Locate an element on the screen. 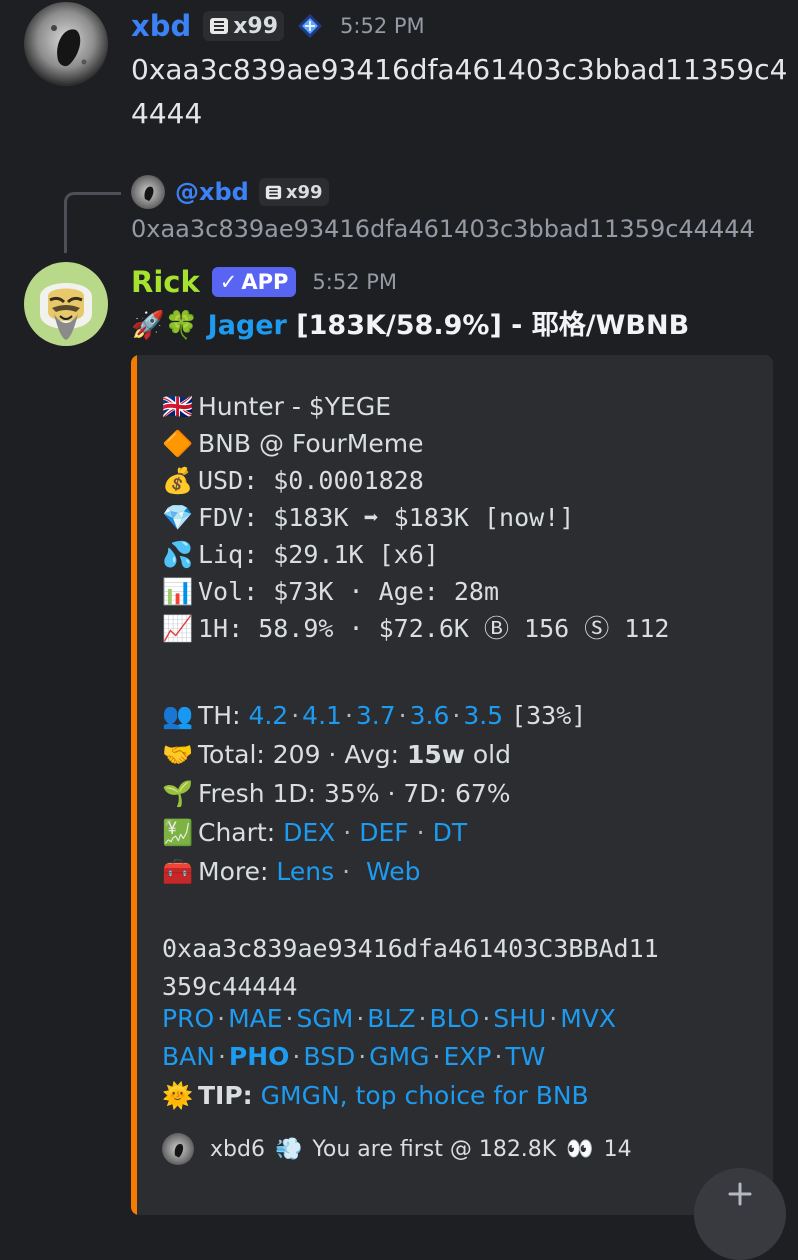  reply-mention: @xbd is located at coordinates (212, 192).